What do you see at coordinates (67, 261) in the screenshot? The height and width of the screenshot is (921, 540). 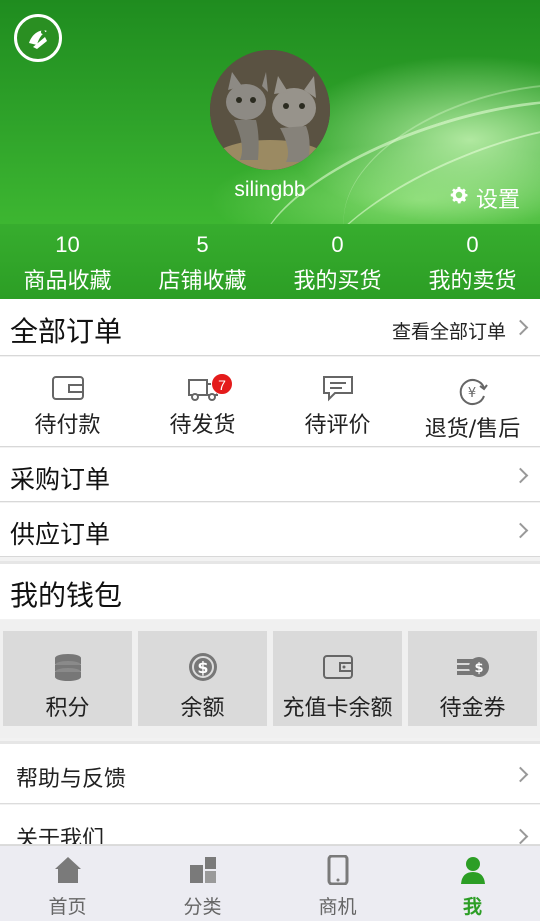 I see `stat-favorite-goods: 10 商品收藏` at bounding box center [67, 261].